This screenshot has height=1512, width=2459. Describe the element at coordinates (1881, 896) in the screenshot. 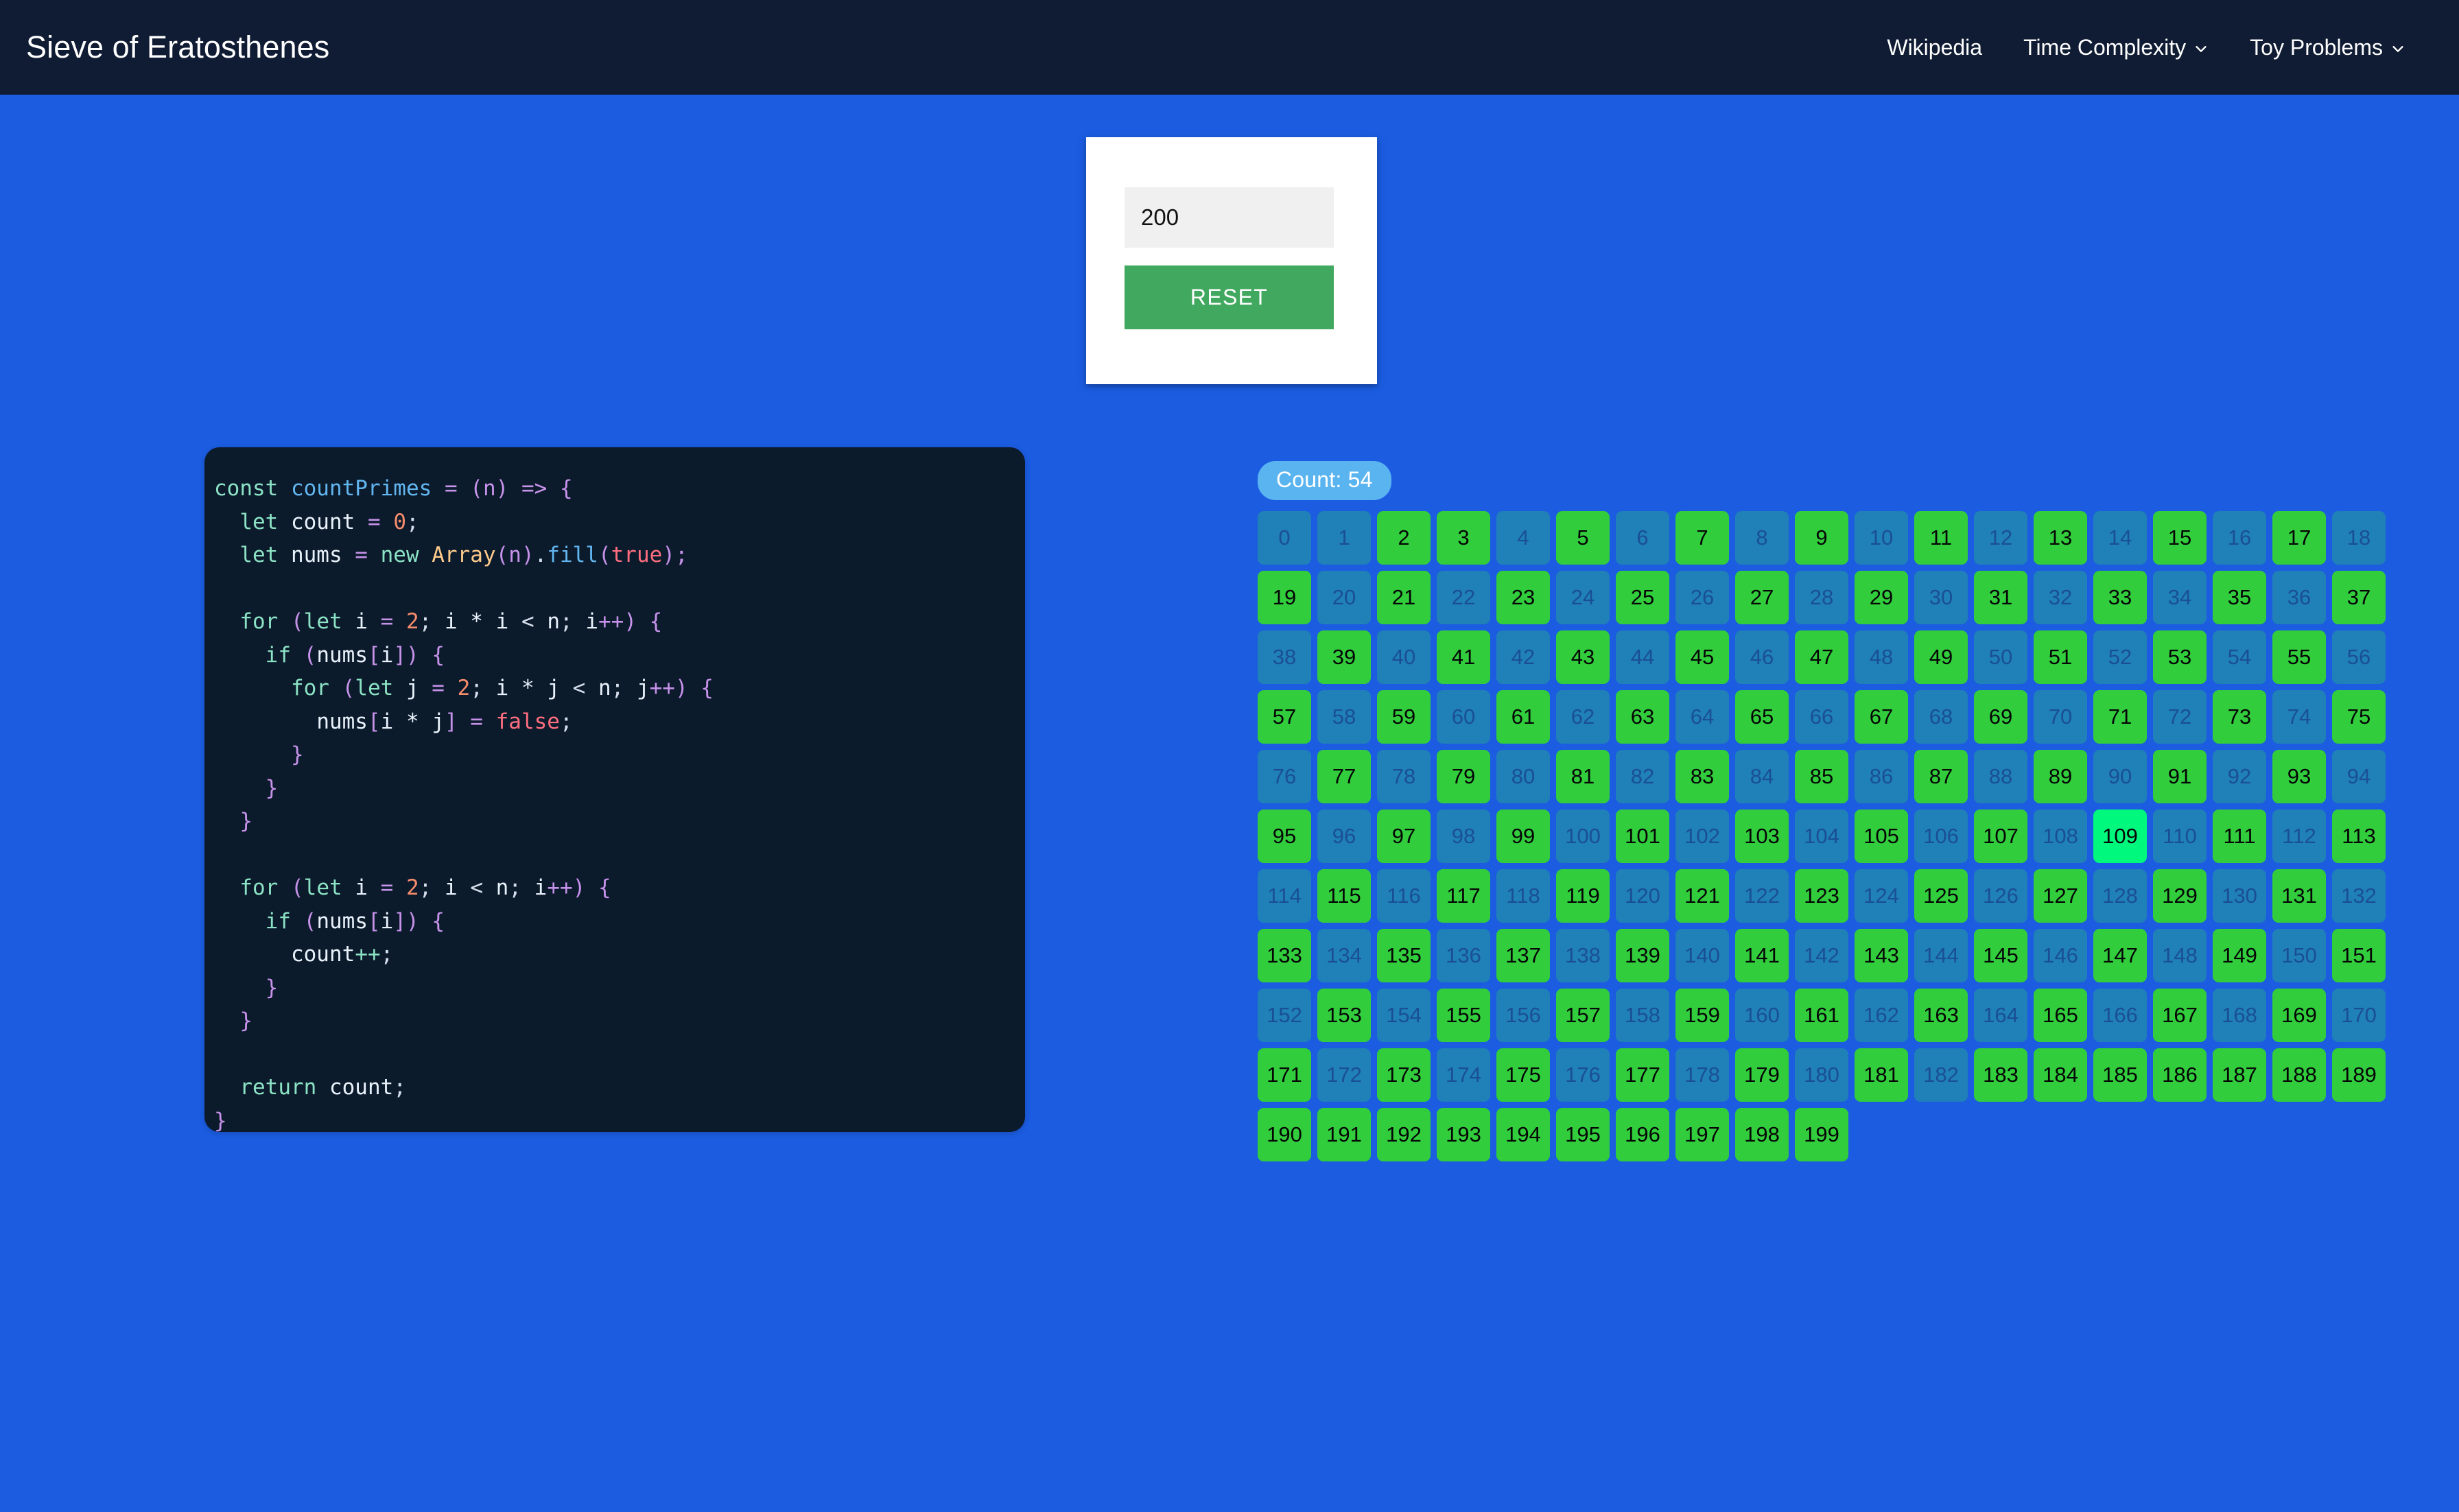

I see `grid-cell-124: 124` at that location.